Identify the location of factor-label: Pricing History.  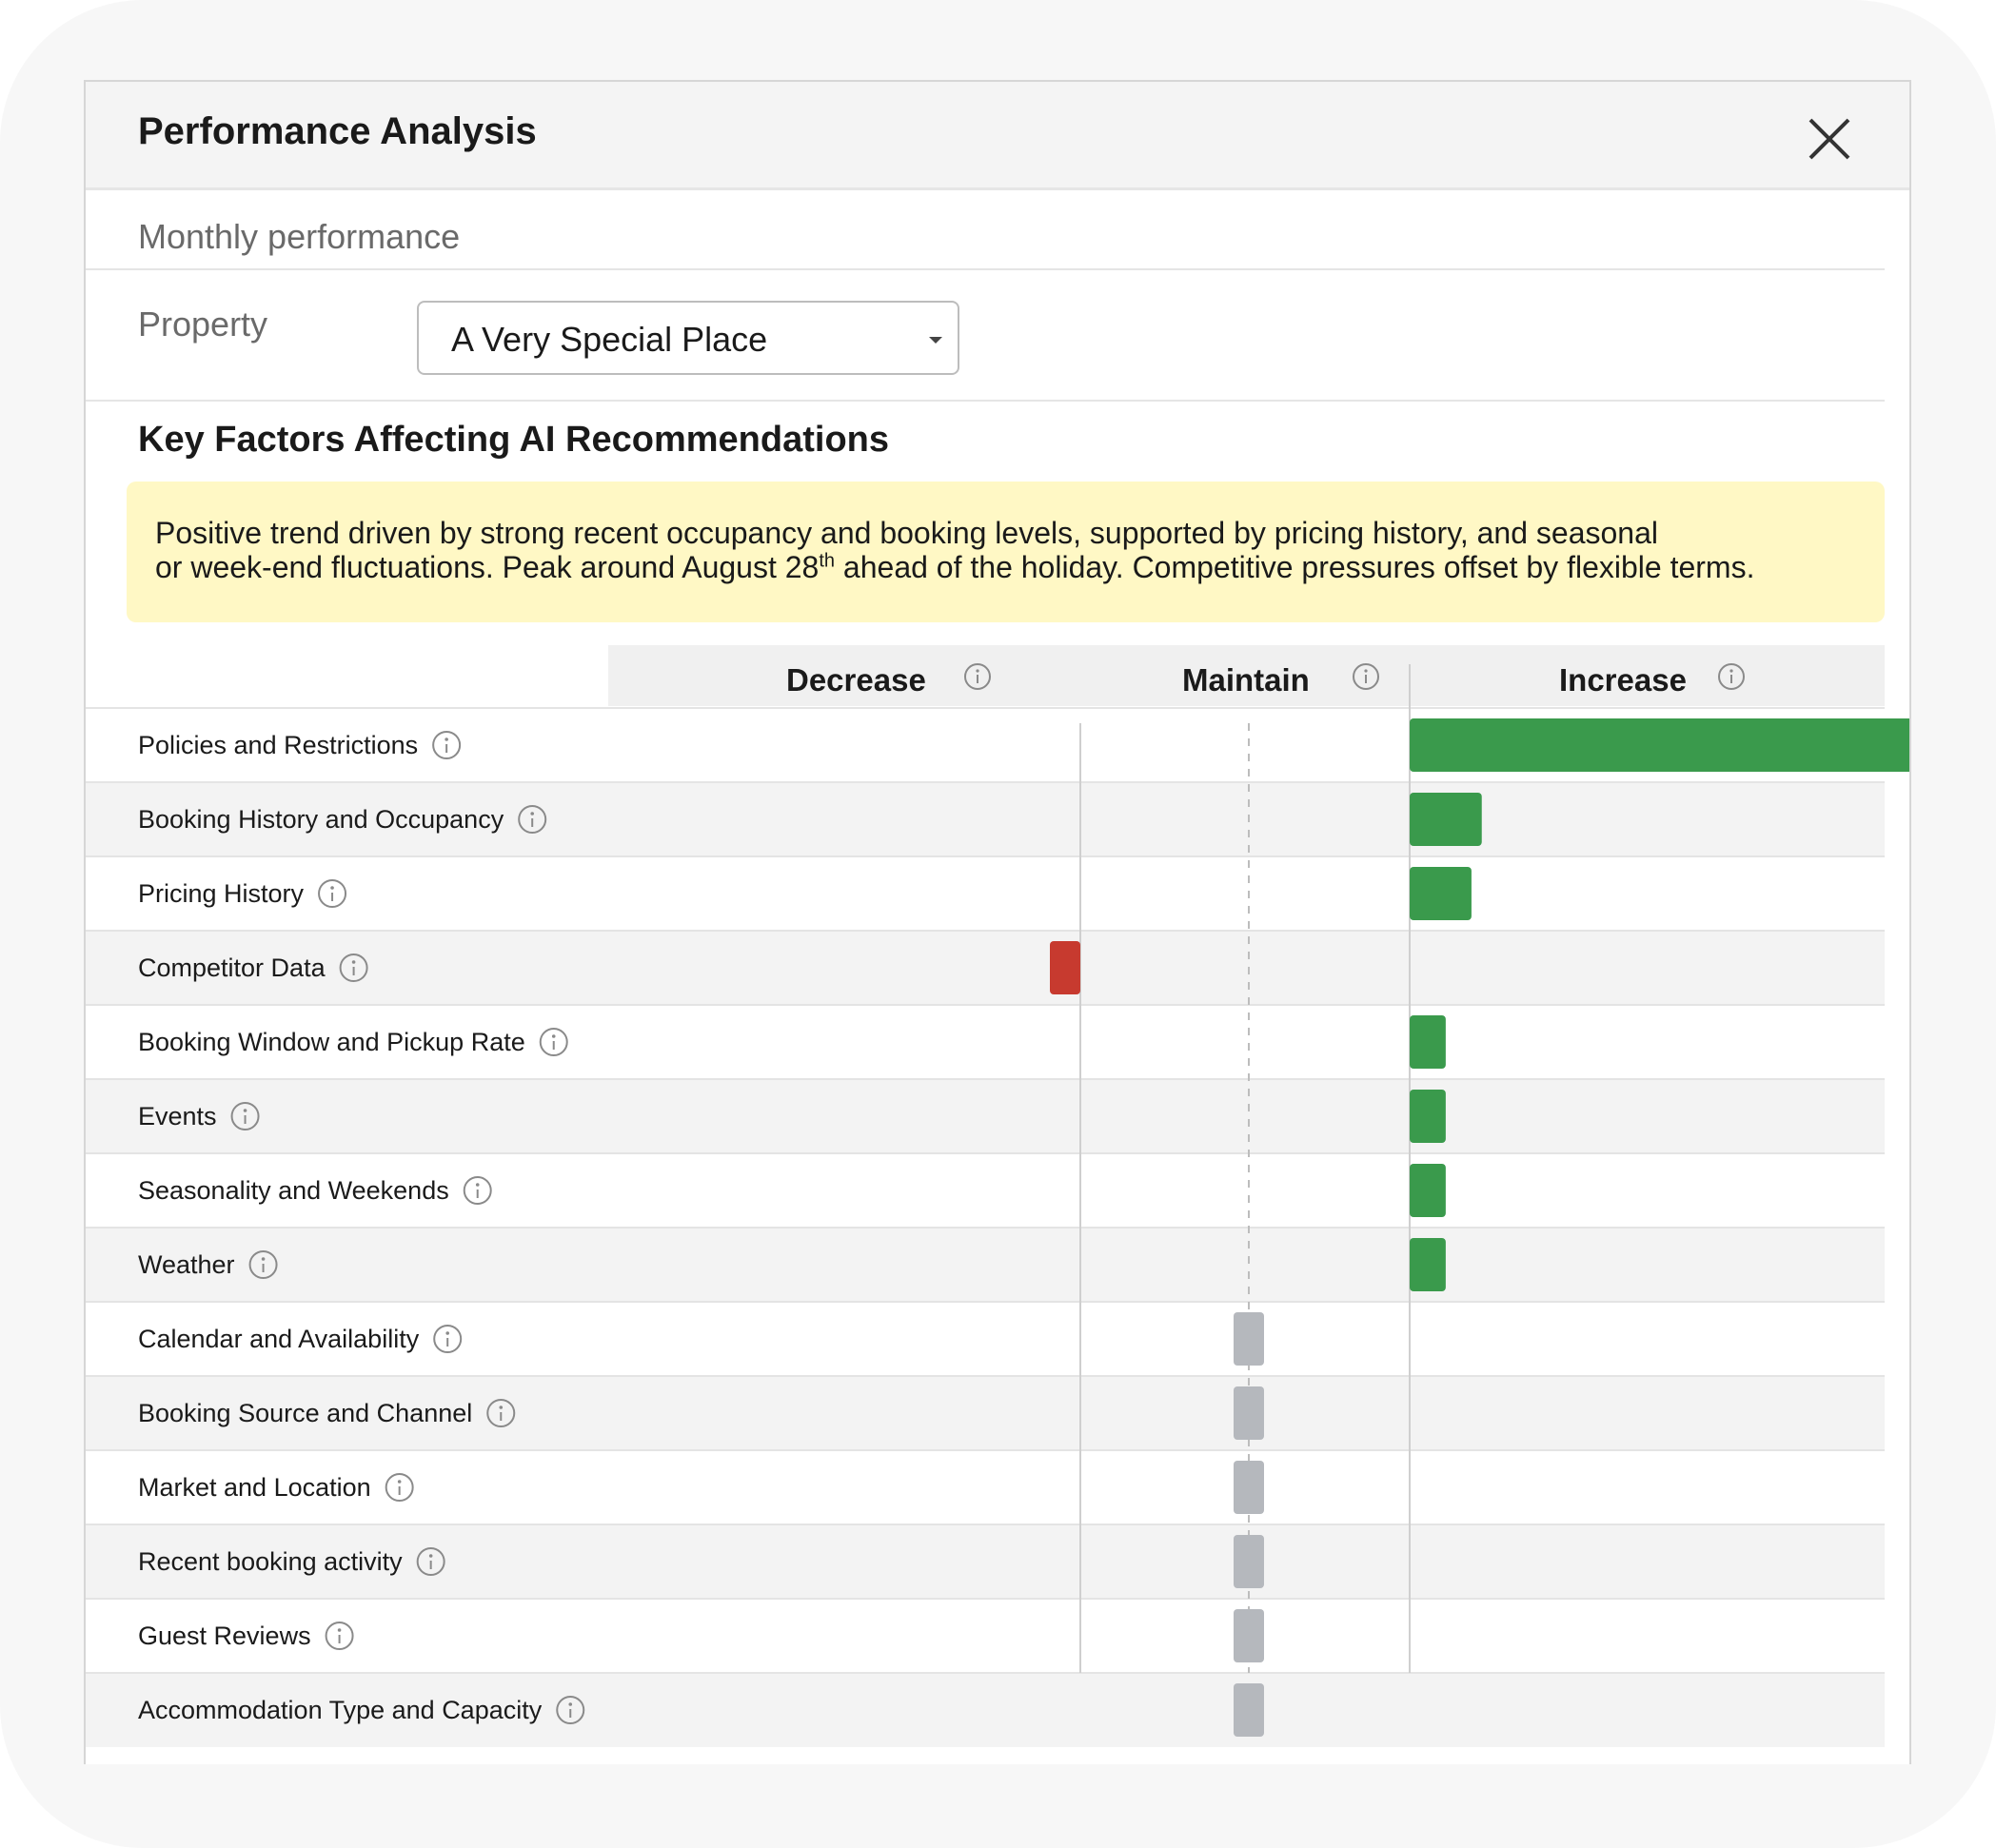
(221, 894).